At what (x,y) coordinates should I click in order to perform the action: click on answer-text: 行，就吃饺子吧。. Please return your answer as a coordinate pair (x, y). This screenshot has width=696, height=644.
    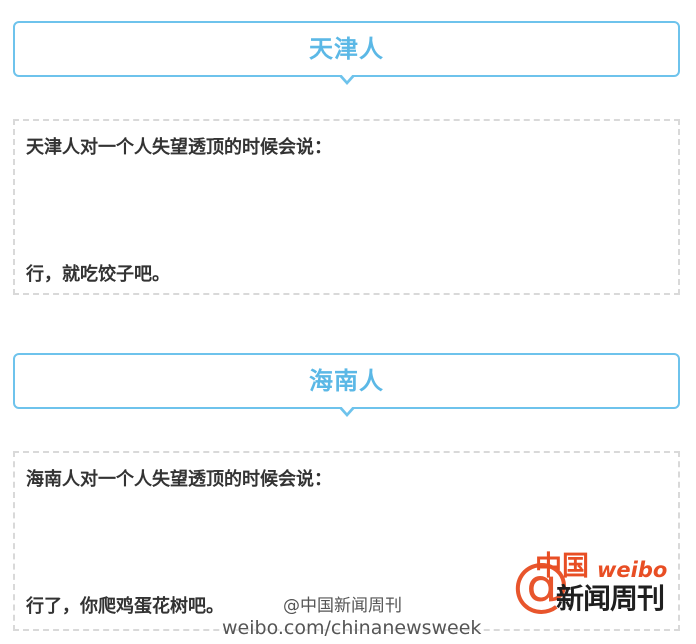
    Looking at the image, I should click on (98, 274).